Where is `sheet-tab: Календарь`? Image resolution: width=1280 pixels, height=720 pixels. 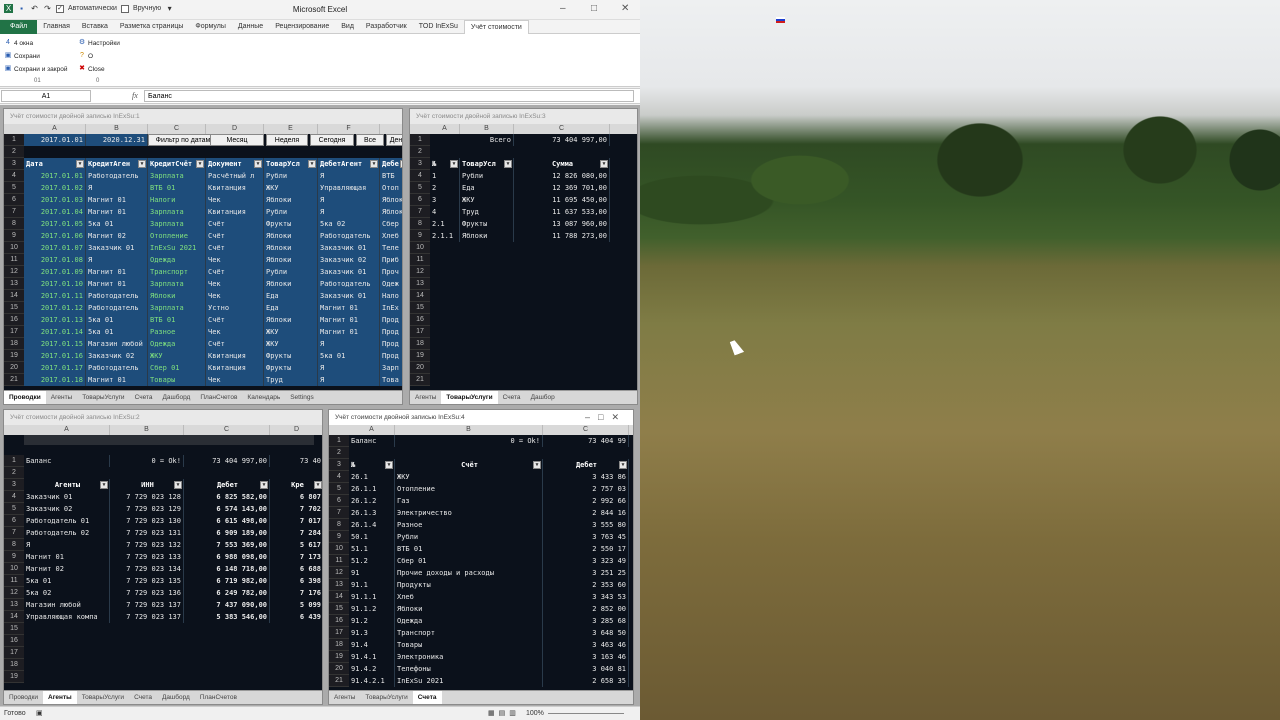
sheet-tab: Календарь is located at coordinates (263, 397).